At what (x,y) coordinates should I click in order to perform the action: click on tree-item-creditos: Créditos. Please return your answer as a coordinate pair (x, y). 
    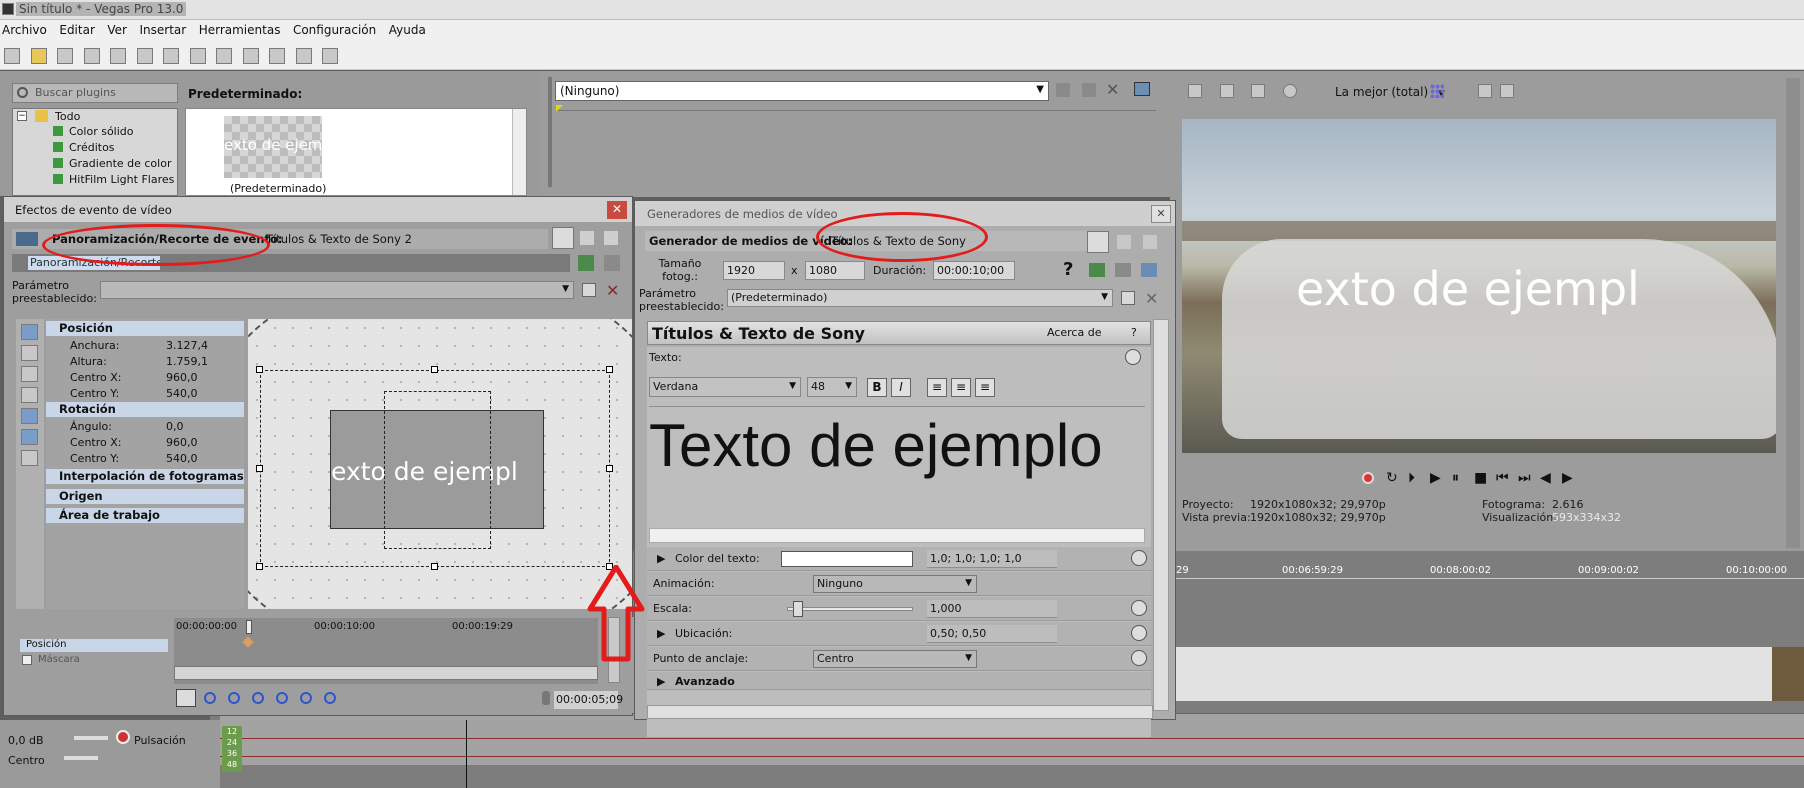
    Looking at the image, I should click on (92, 147).